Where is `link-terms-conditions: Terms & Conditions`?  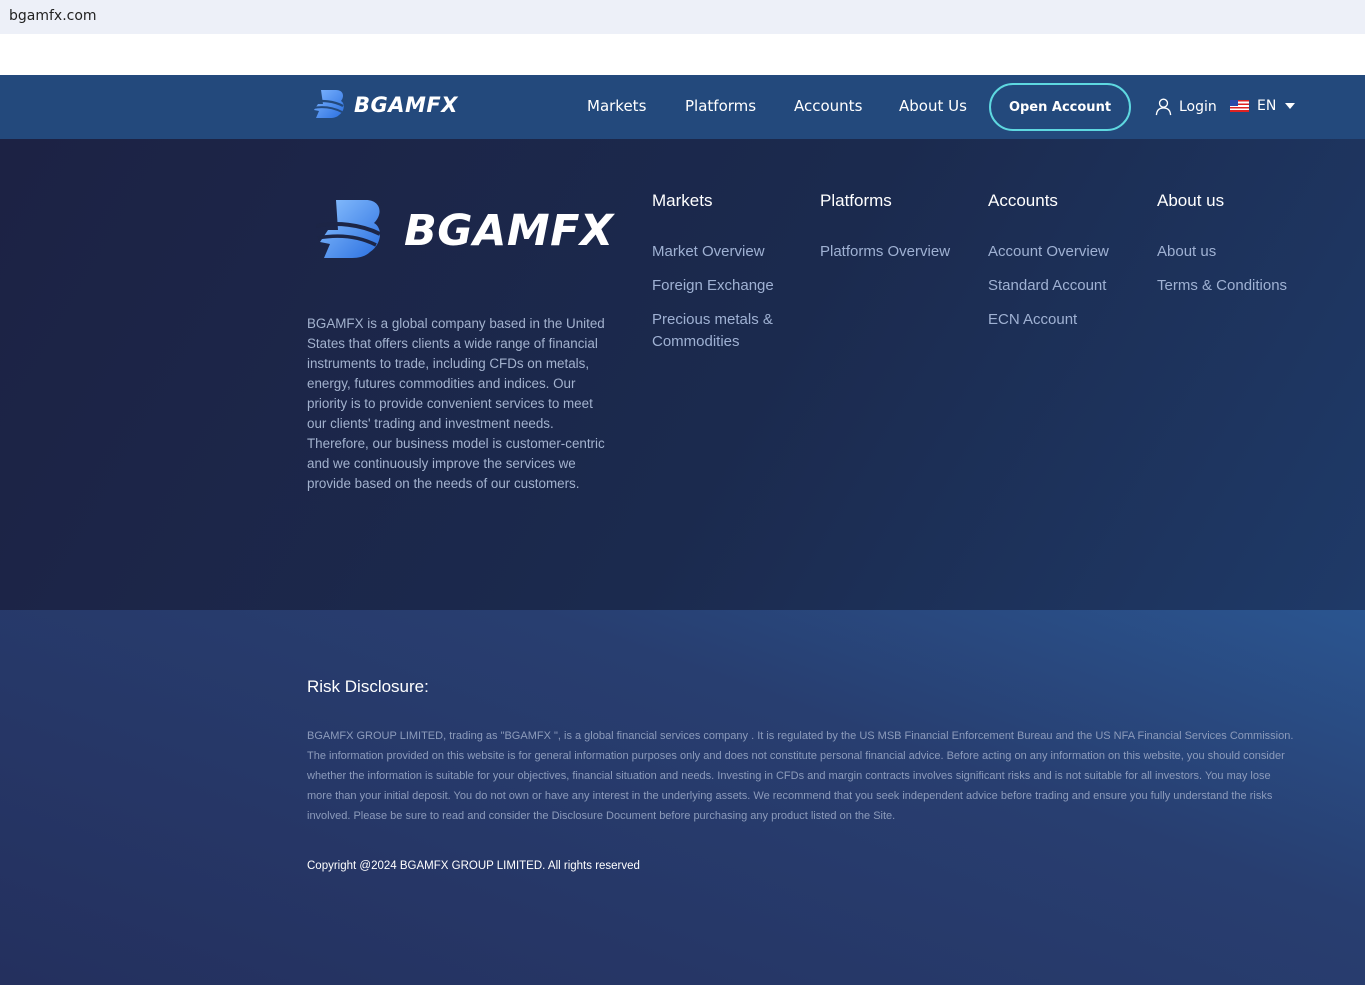
link-terms-conditions: Terms & Conditions is located at coordinates (1222, 286).